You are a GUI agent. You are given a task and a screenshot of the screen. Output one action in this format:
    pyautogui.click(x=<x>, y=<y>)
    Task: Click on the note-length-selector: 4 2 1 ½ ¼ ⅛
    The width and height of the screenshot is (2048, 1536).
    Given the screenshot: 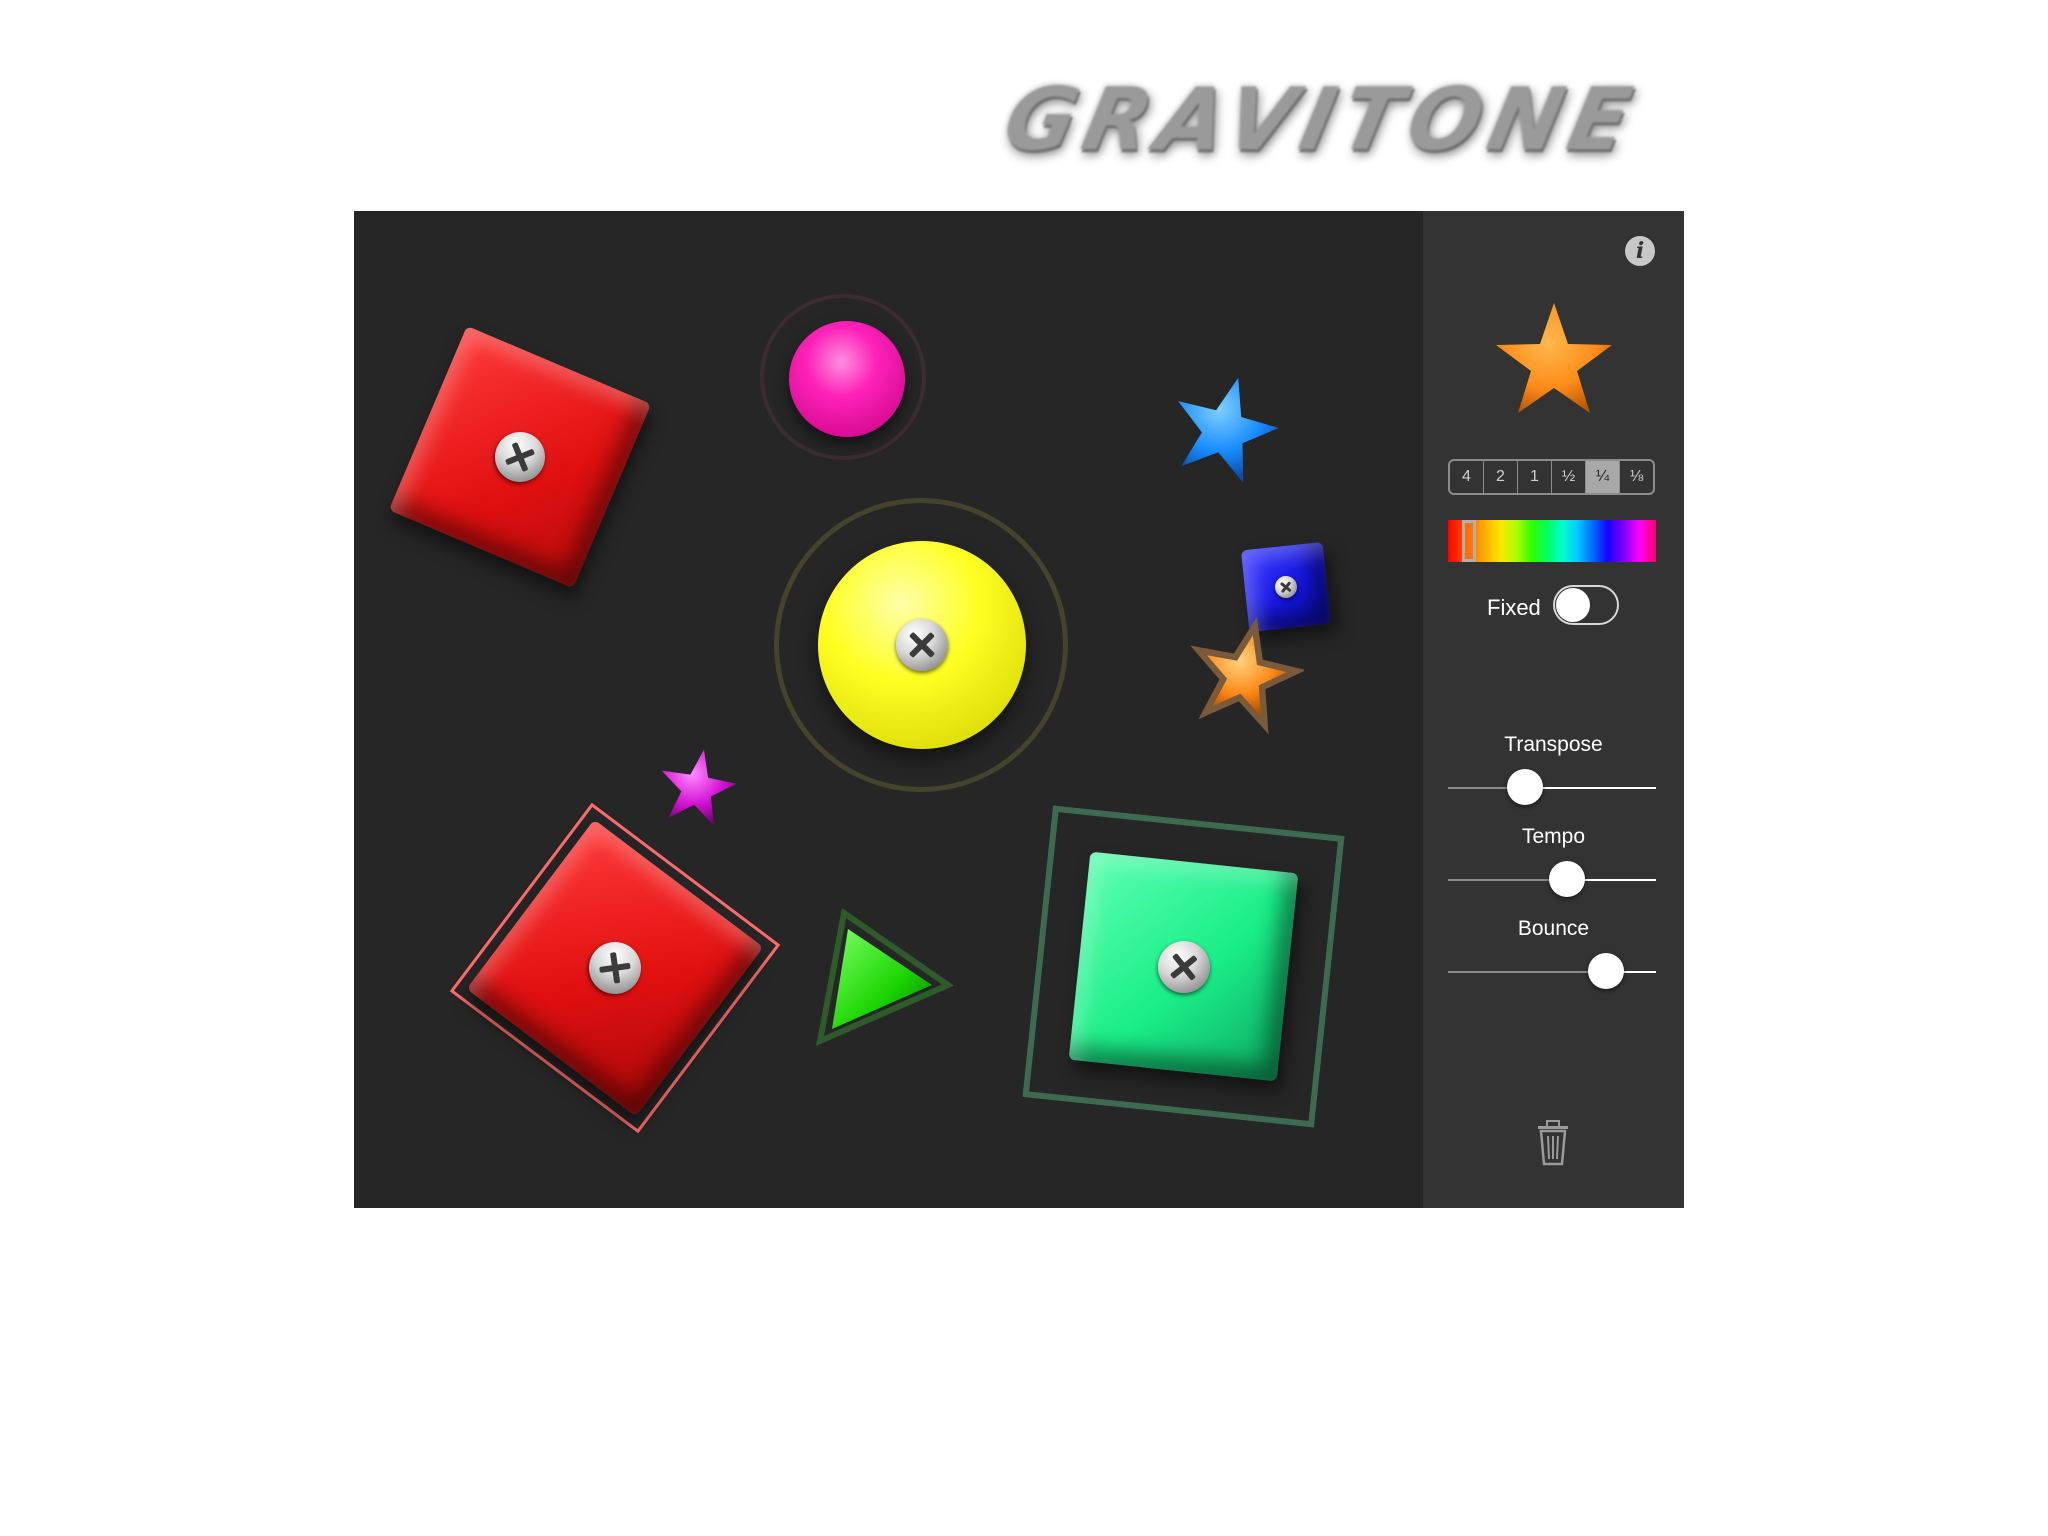 What is the action you would take?
    pyautogui.click(x=1551, y=477)
    